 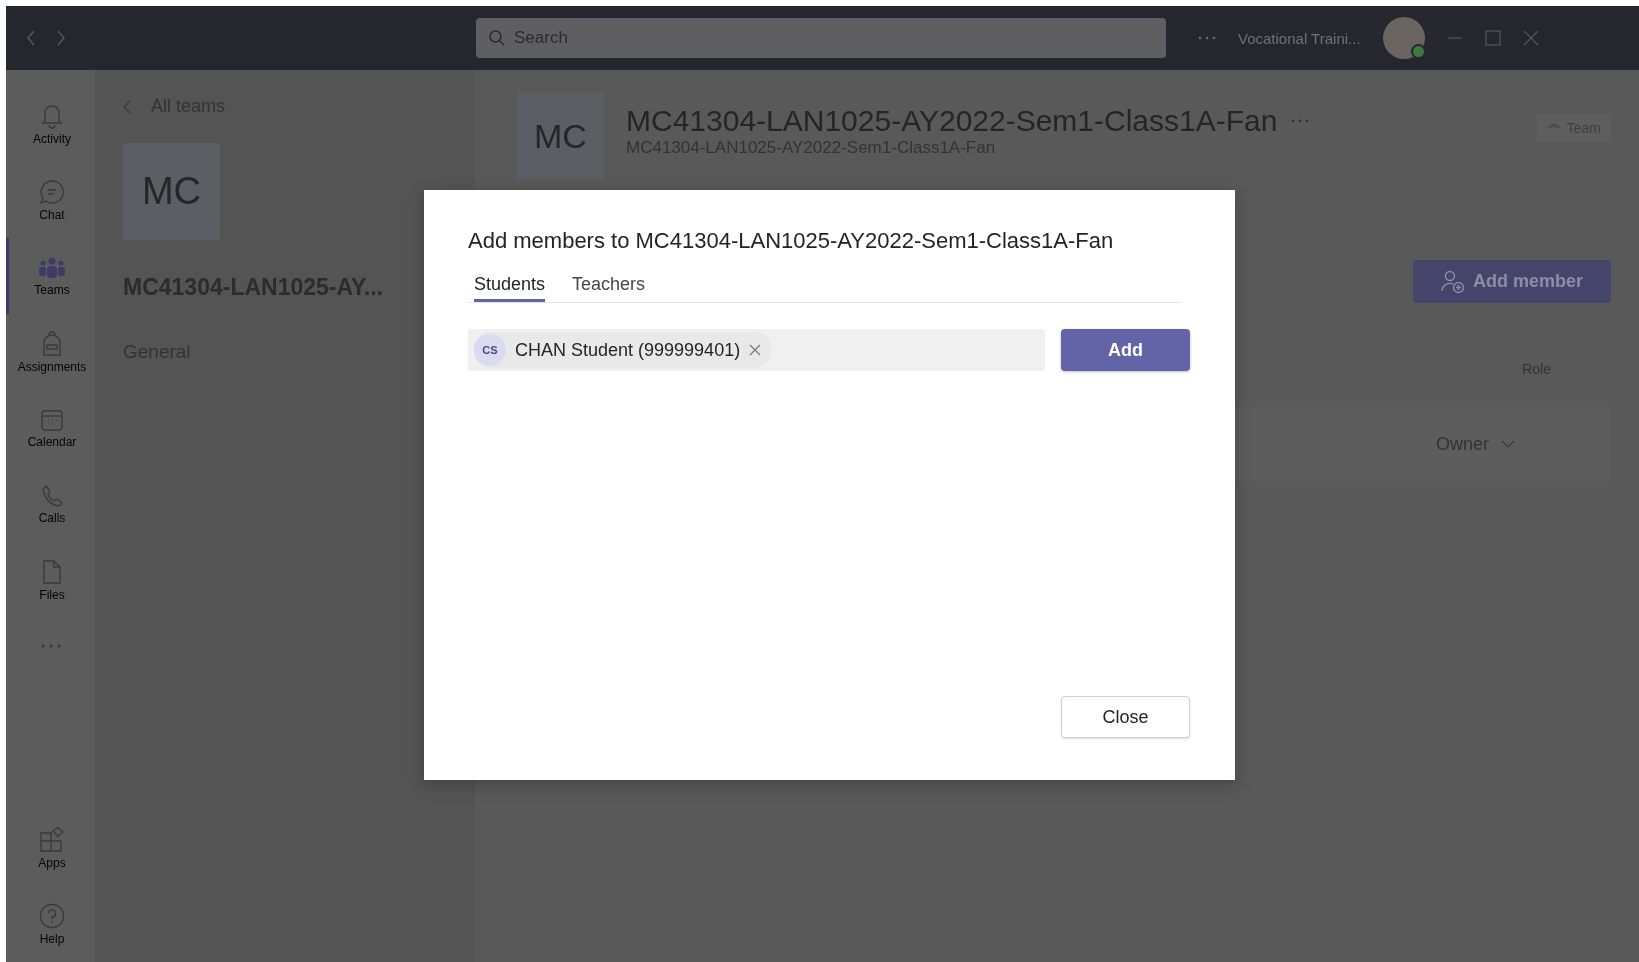 What do you see at coordinates (1492, 38) in the screenshot?
I see `maximize-icon` at bounding box center [1492, 38].